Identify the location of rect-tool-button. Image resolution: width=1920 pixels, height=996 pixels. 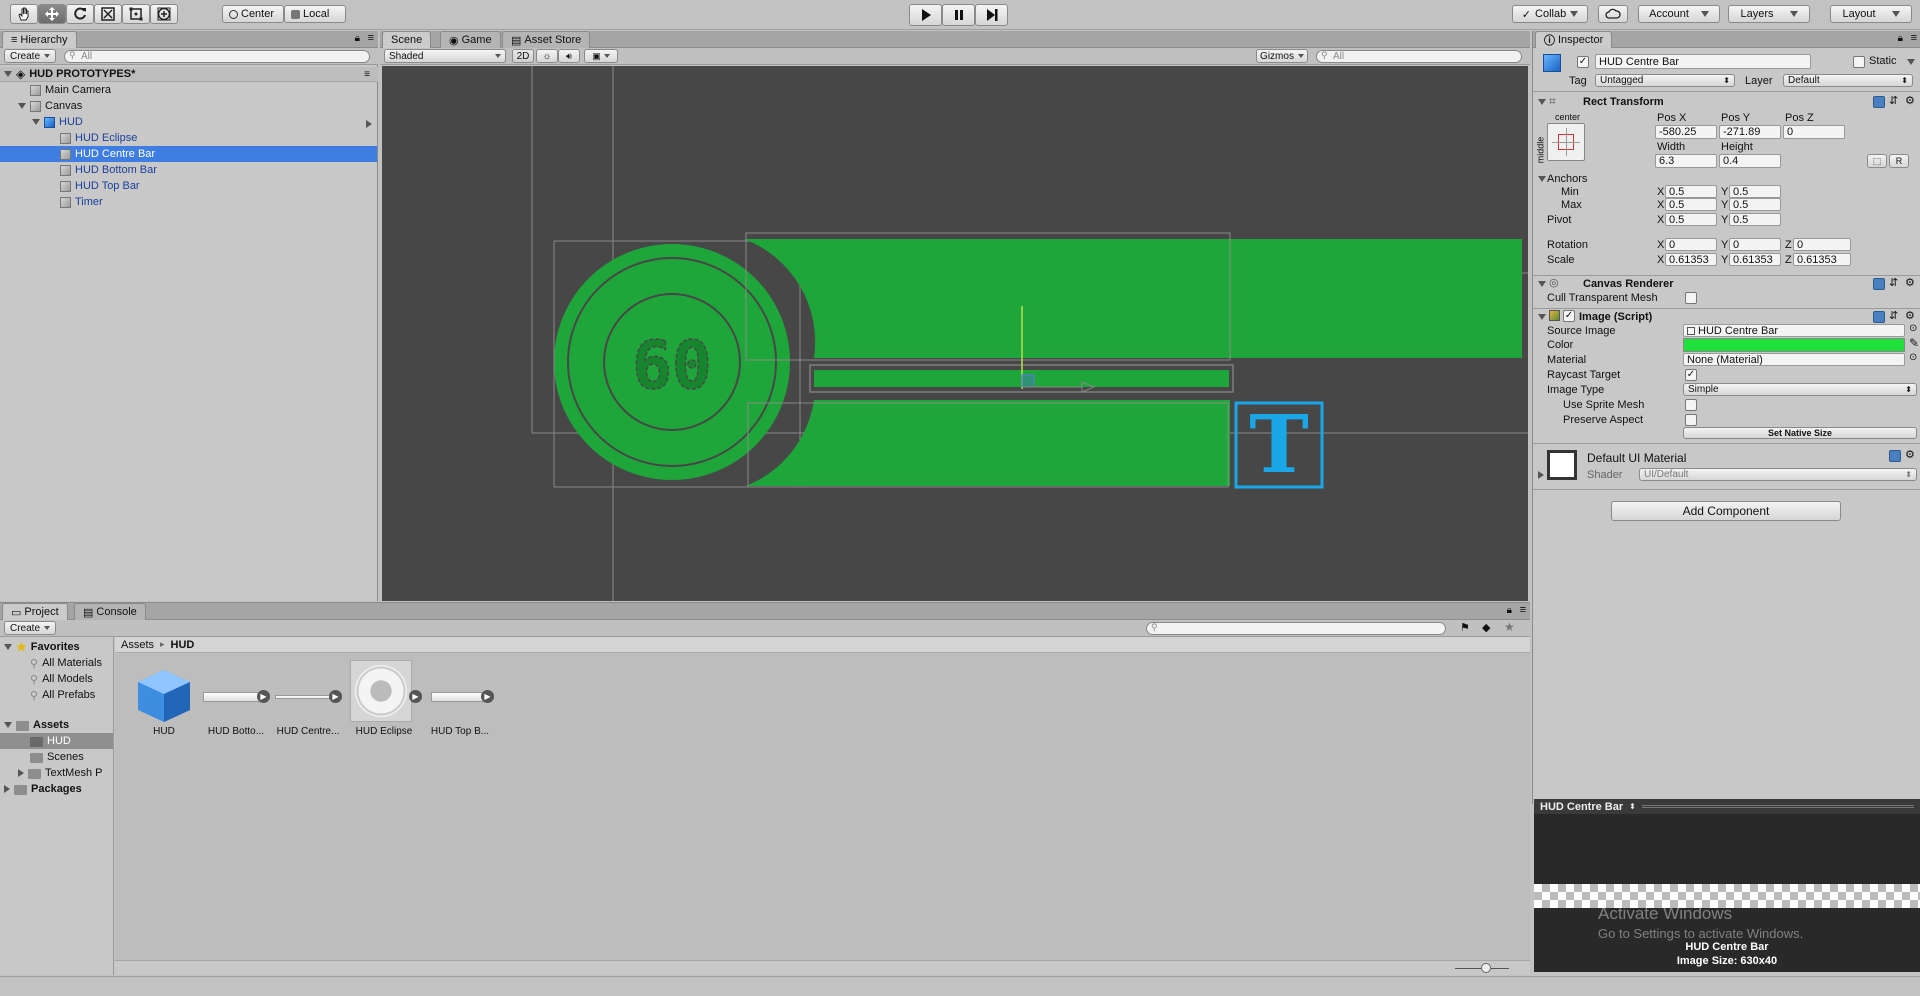
(136, 14).